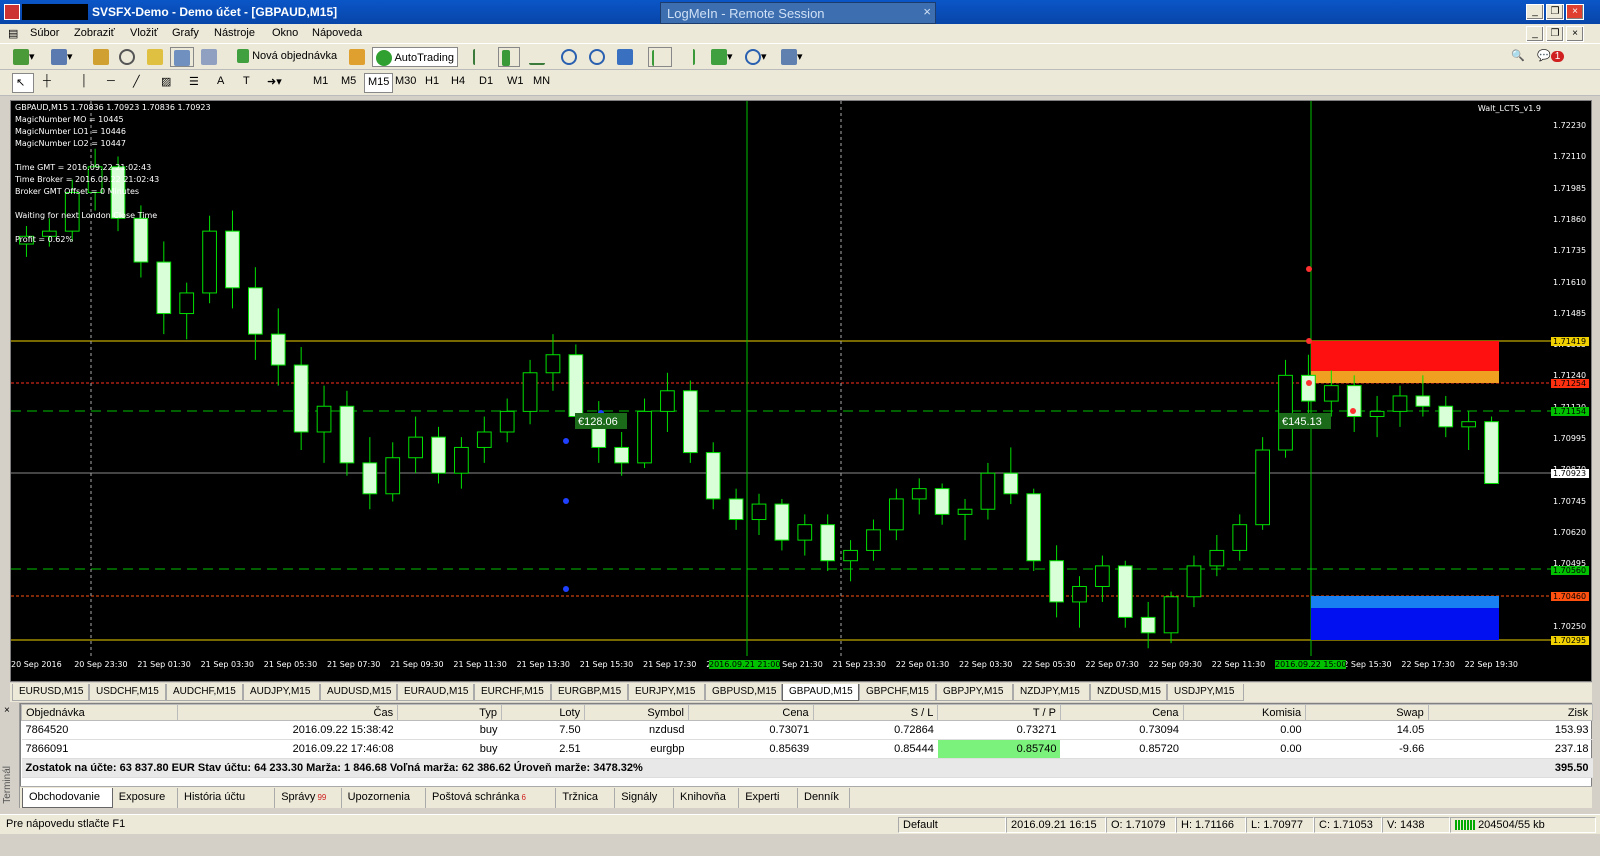  What do you see at coordinates (636, 712) in the screenshot?
I see `column-header: Symbol` at bounding box center [636, 712].